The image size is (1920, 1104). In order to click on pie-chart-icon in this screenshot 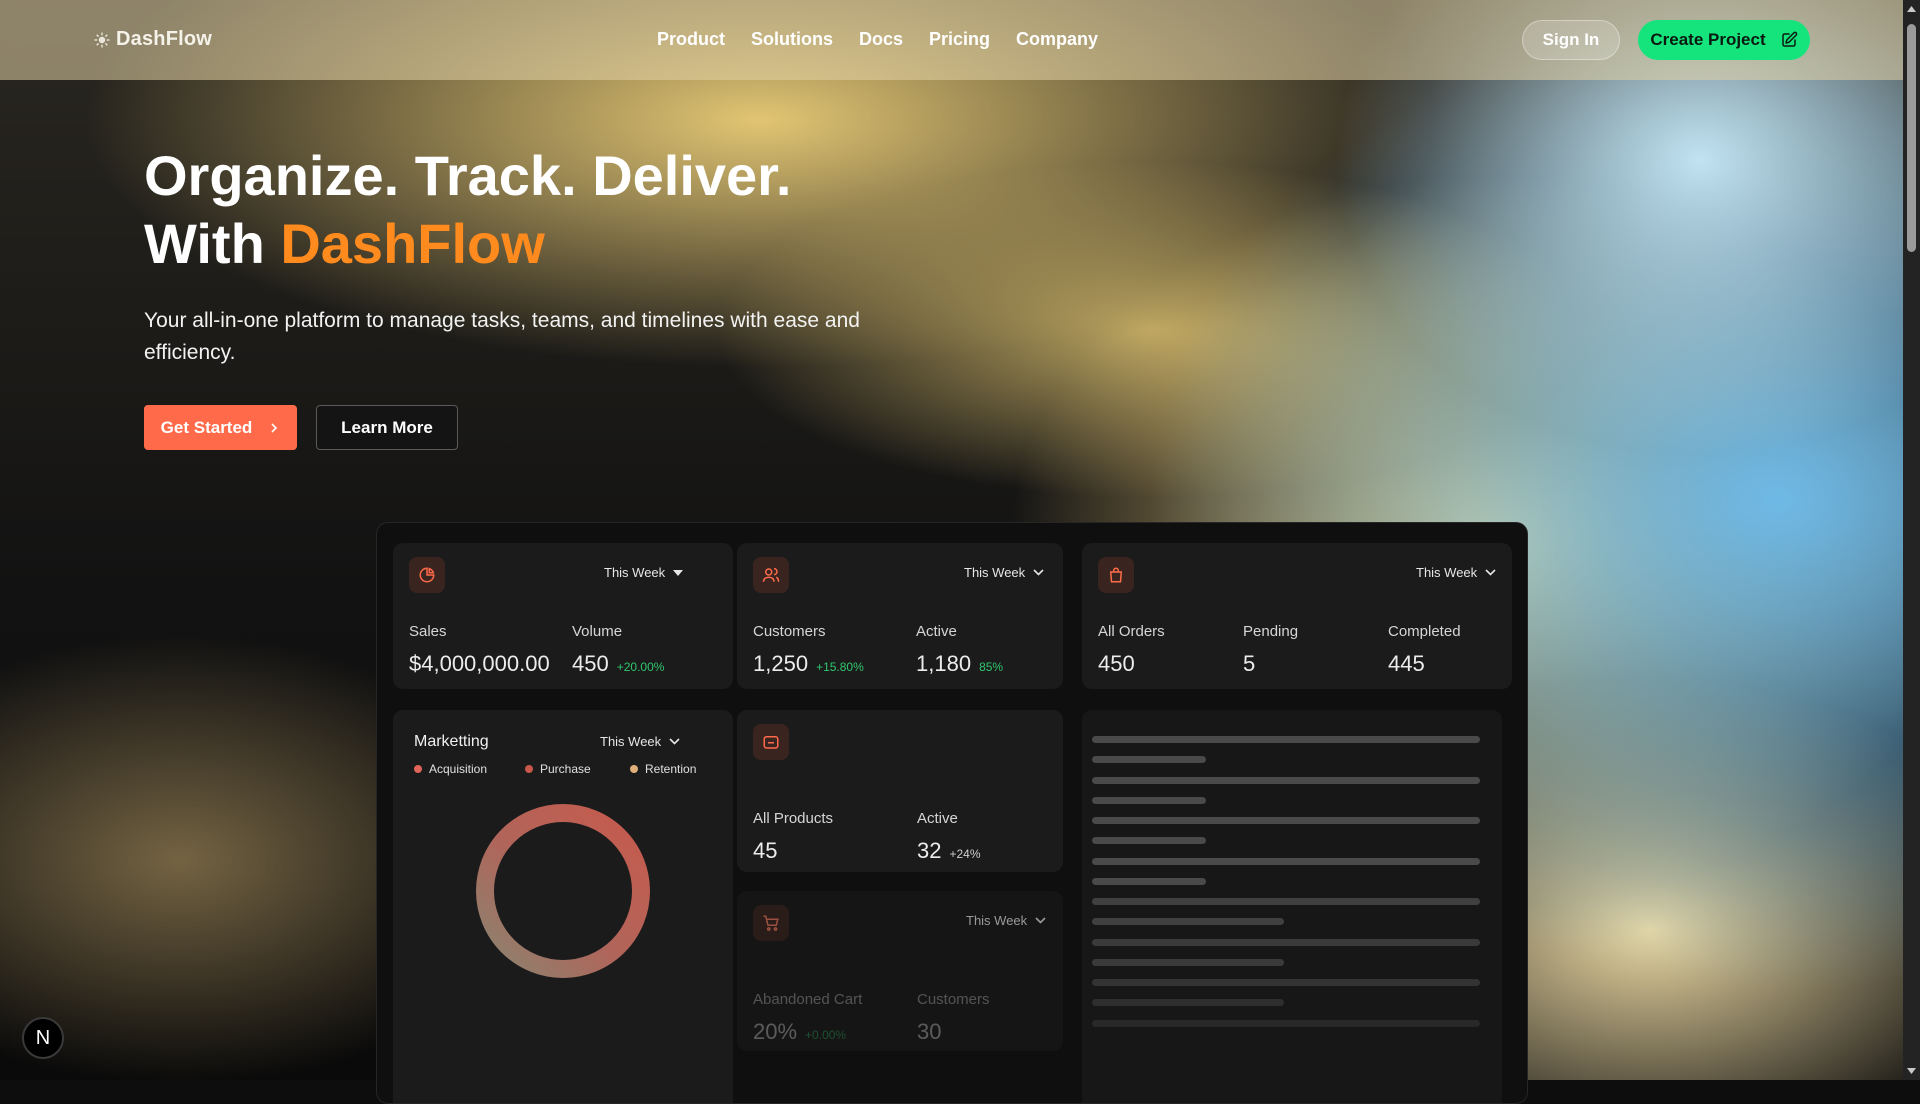, I will do `click(427, 575)`.